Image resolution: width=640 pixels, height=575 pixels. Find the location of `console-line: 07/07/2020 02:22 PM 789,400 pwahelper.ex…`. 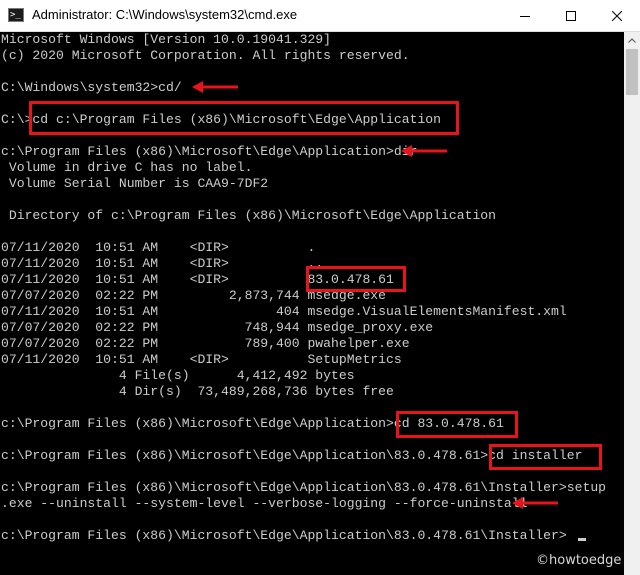

console-line: 07/07/2020 02:22 PM 789,400 pwahelper.ex… is located at coordinates (205, 343).